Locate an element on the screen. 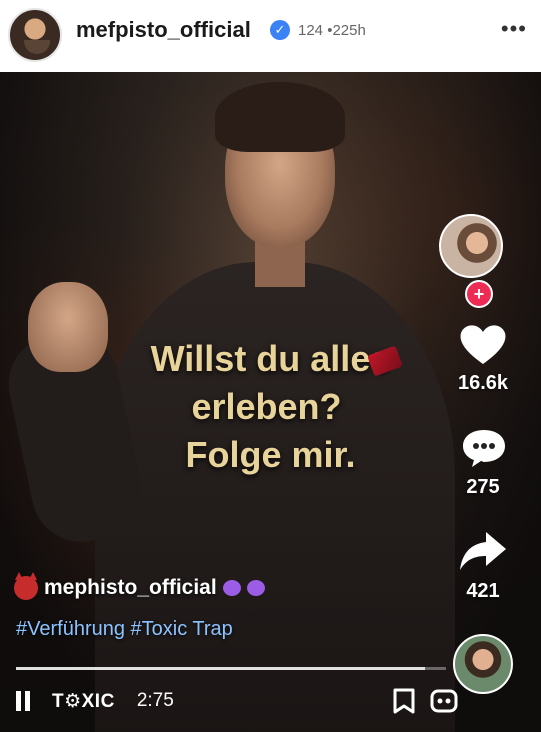 The image size is (541, 732). post-handle: mephisto_official is located at coordinates (139, 586).